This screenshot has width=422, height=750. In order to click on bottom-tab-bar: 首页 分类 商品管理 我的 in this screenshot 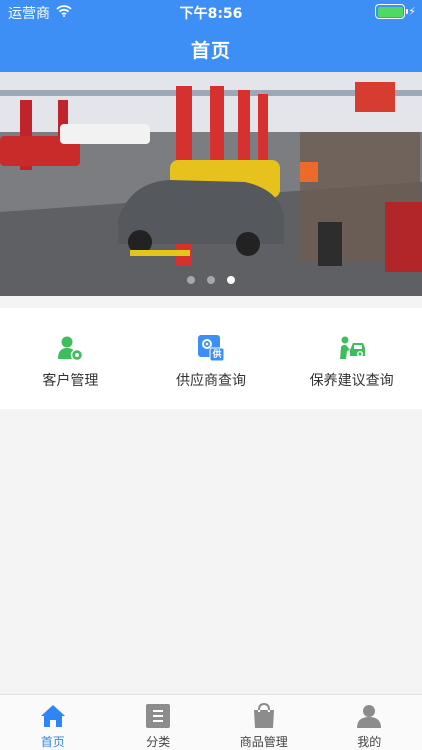, I will do `click(211, 722)`.